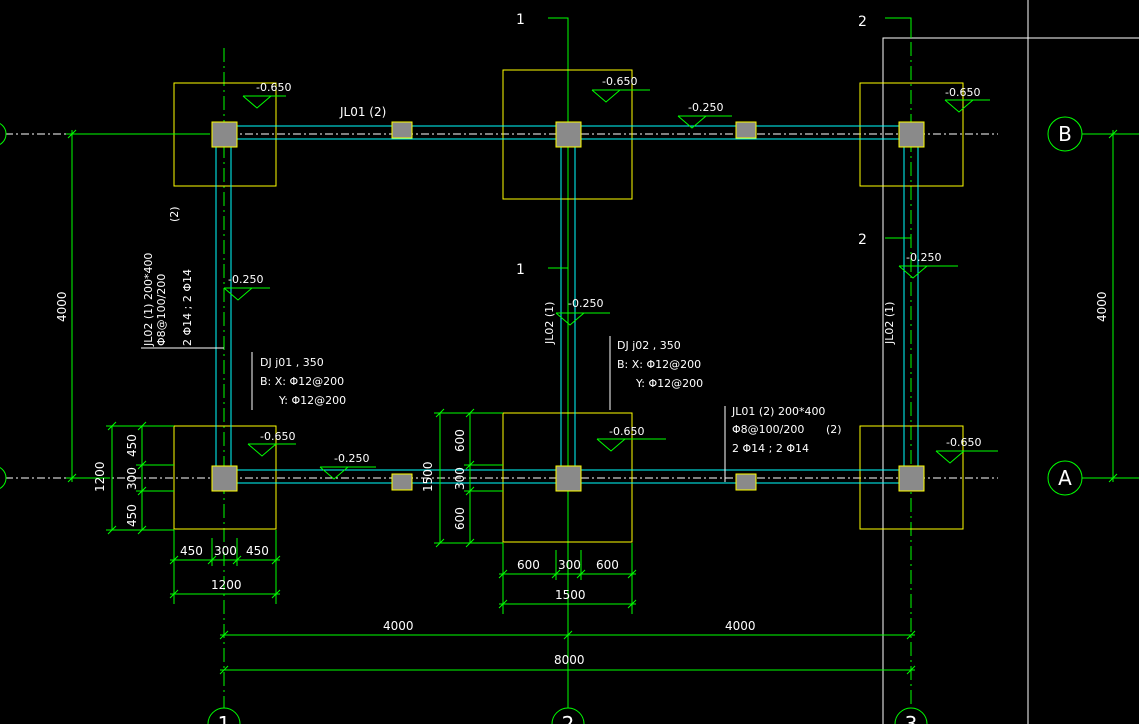 This screenshot has width=1139, height=724. What do you see at coordinates (402, 130) in the screenshot?
I see `beam-post-b-left` at bounding box center [402, 130].